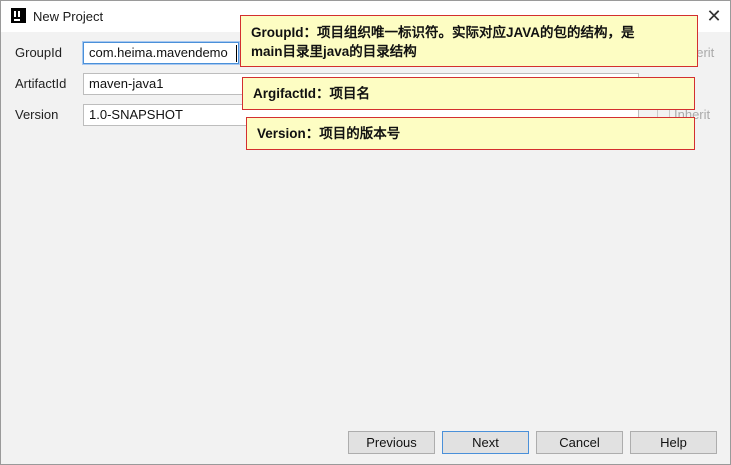  Describe the element at coordinates (579, 442) in the screenshot. I see `cancel-button: Cancel` at that location.